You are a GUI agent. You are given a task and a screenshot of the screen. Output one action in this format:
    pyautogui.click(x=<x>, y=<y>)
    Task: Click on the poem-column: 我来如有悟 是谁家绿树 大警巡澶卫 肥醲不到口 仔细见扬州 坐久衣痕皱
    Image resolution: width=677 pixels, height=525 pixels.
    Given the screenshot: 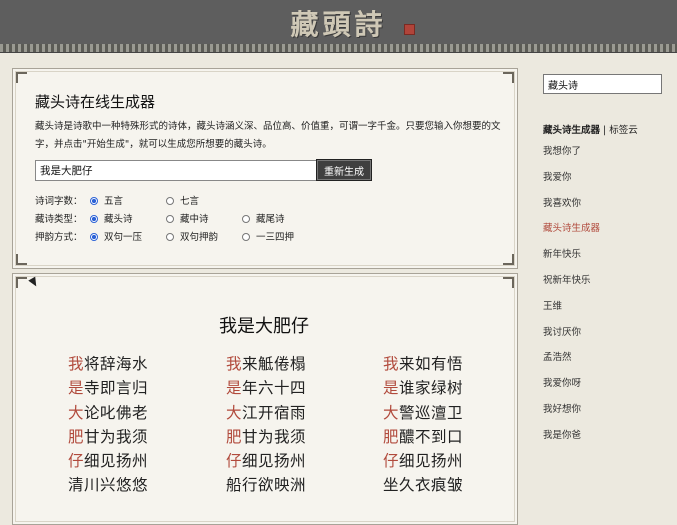 What is the action you would take?
    pyautogui.click(x=423, y=425)
    